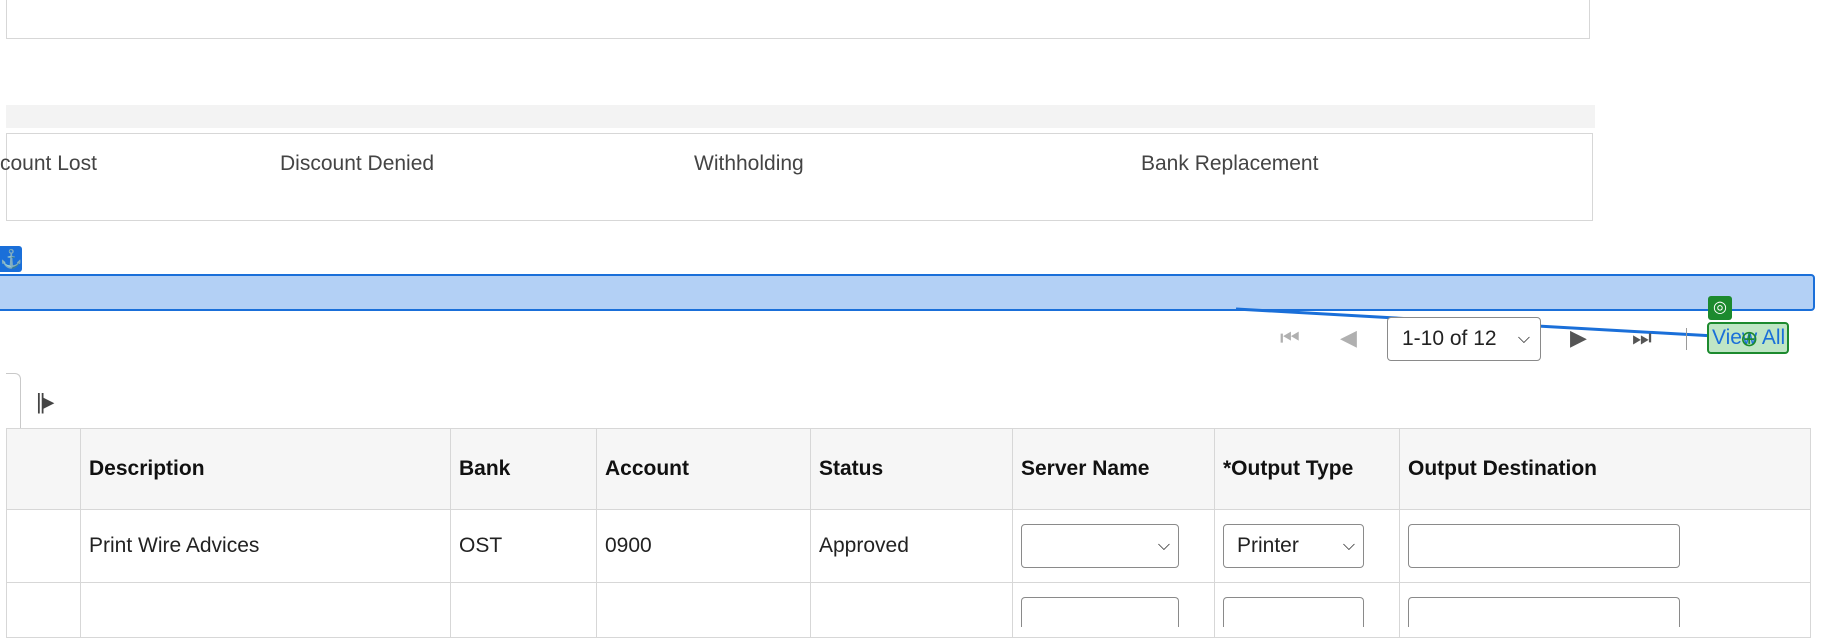  Describe the element at coordinates (1290, 338) in the screenshot. I see `first-page-icon: ⏮` at that location.